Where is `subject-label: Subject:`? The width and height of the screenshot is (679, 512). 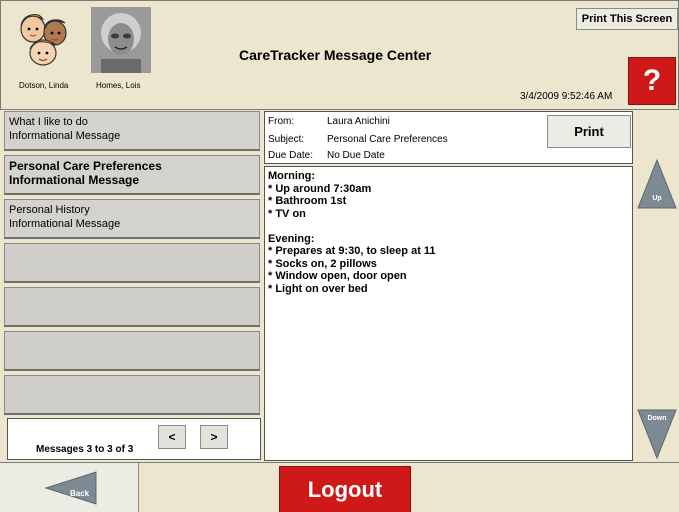
subject-label: Subject: is located at coordinates (286, 139).